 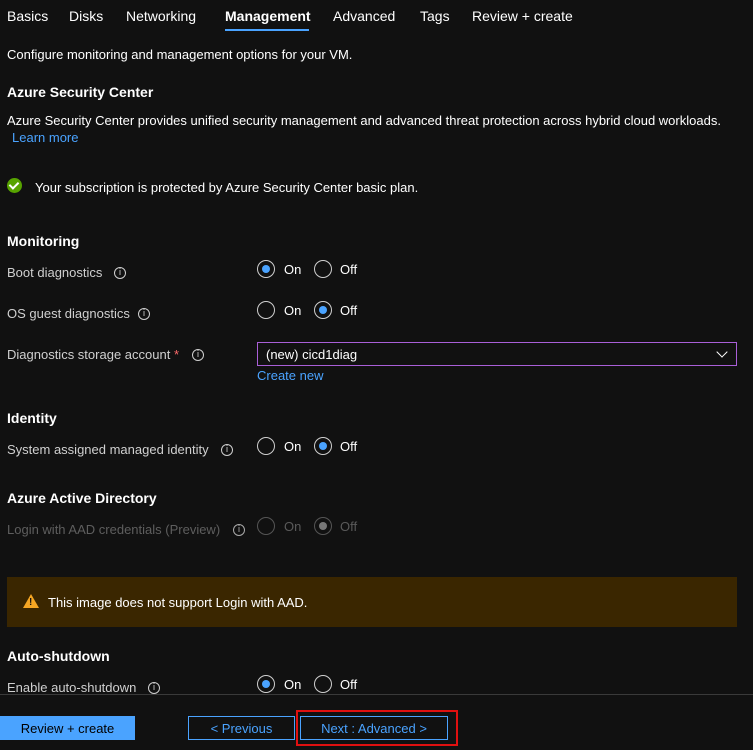 I want to click on os-guest-on-label: On, so click(x=293, y=310).